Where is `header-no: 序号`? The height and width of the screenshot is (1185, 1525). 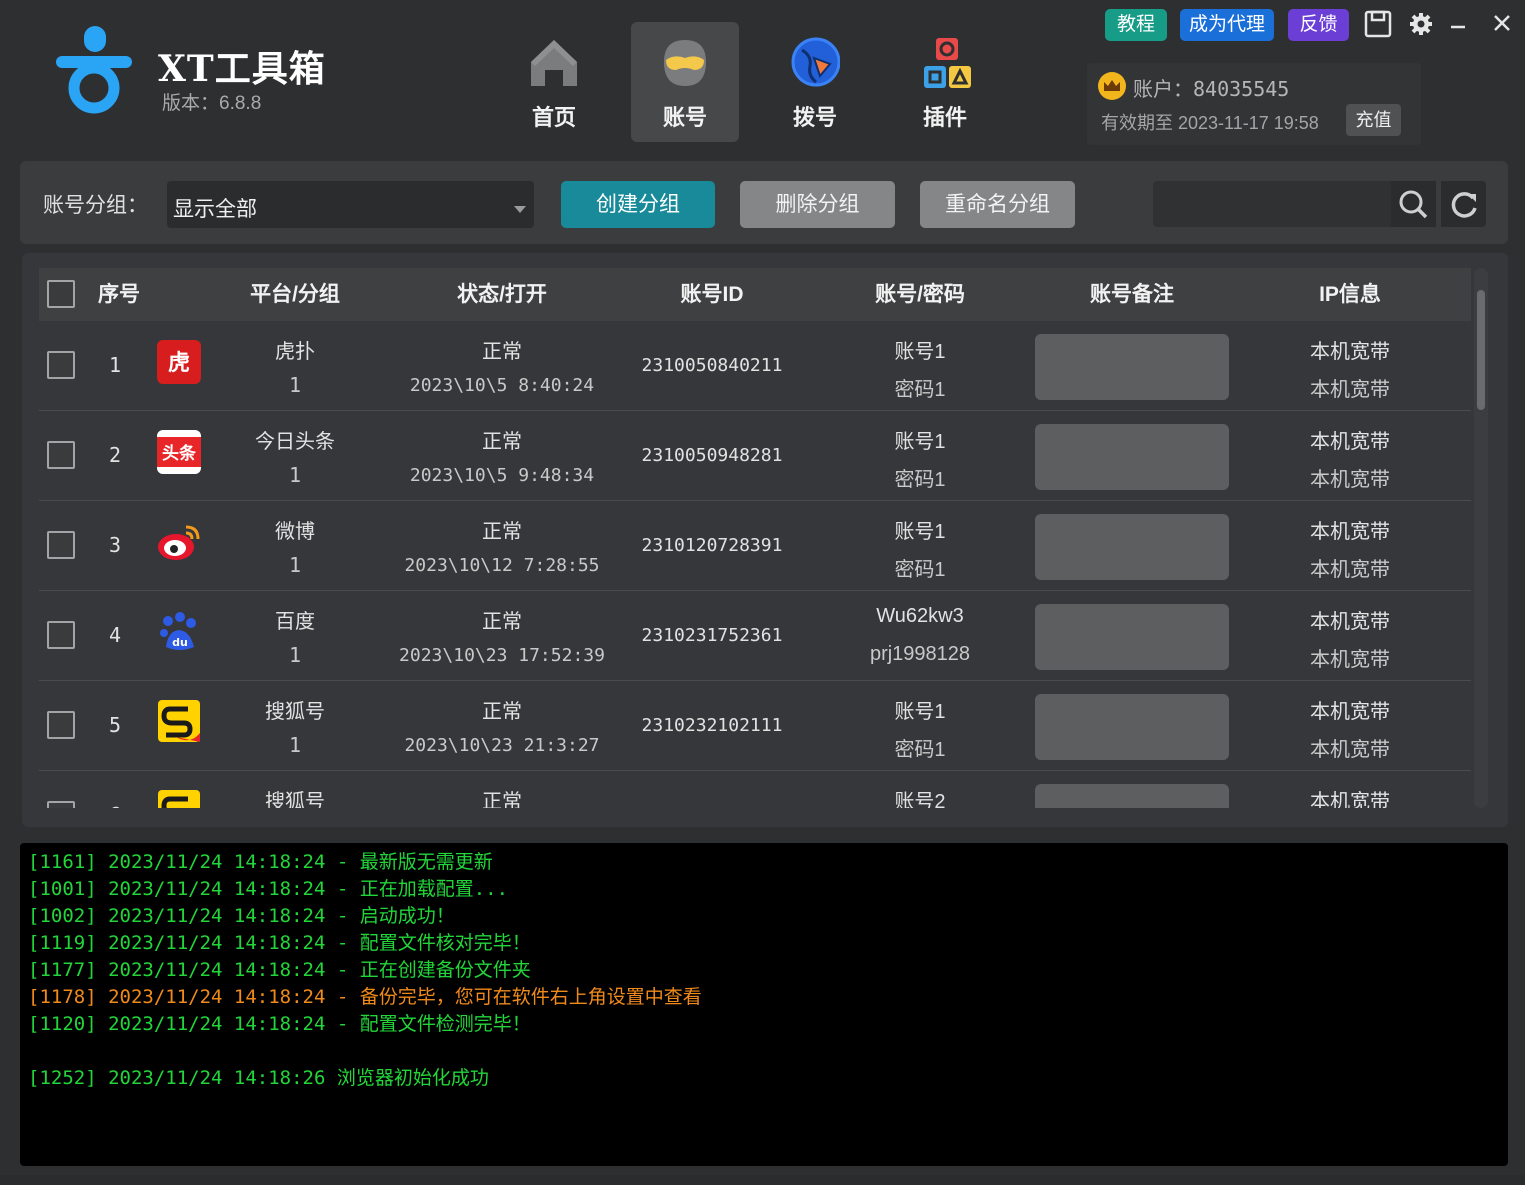
header-no: 序号 is located at coordinates (119, 294).